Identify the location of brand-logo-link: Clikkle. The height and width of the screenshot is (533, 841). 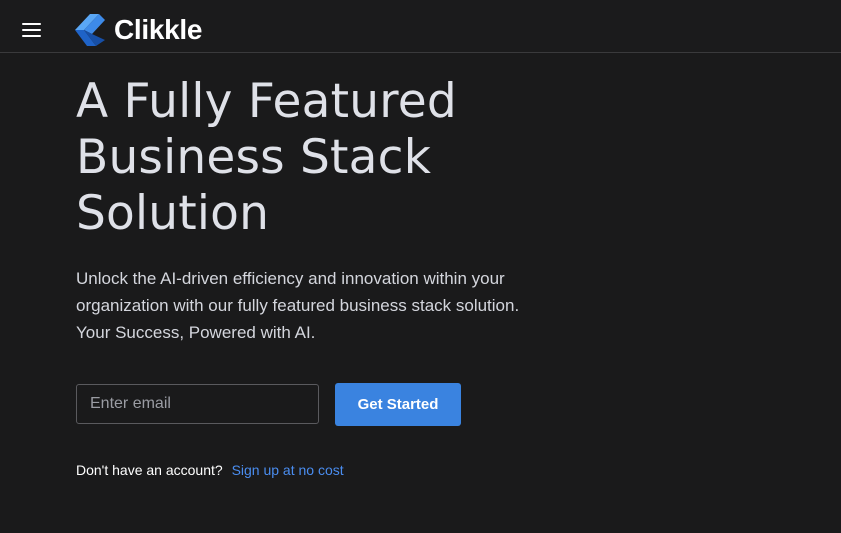
(137, 30).